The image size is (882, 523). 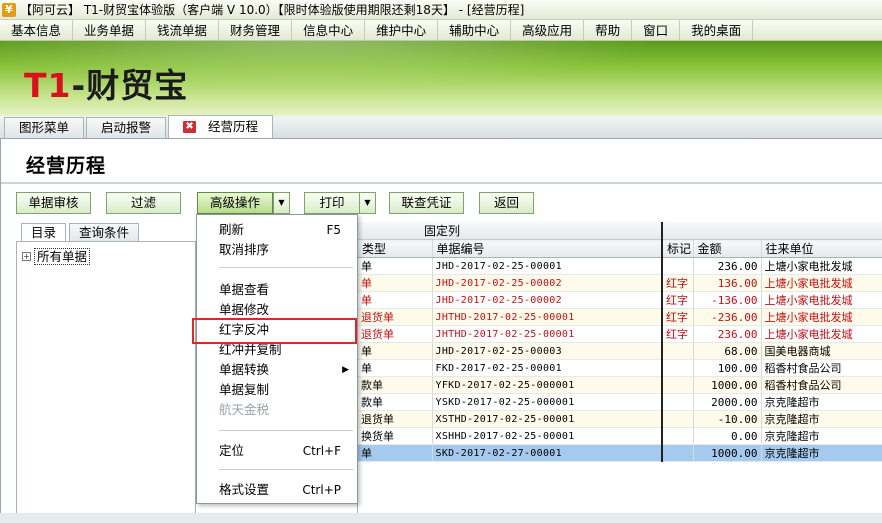 I want to click on title-divider, so click(x=441, y=183).